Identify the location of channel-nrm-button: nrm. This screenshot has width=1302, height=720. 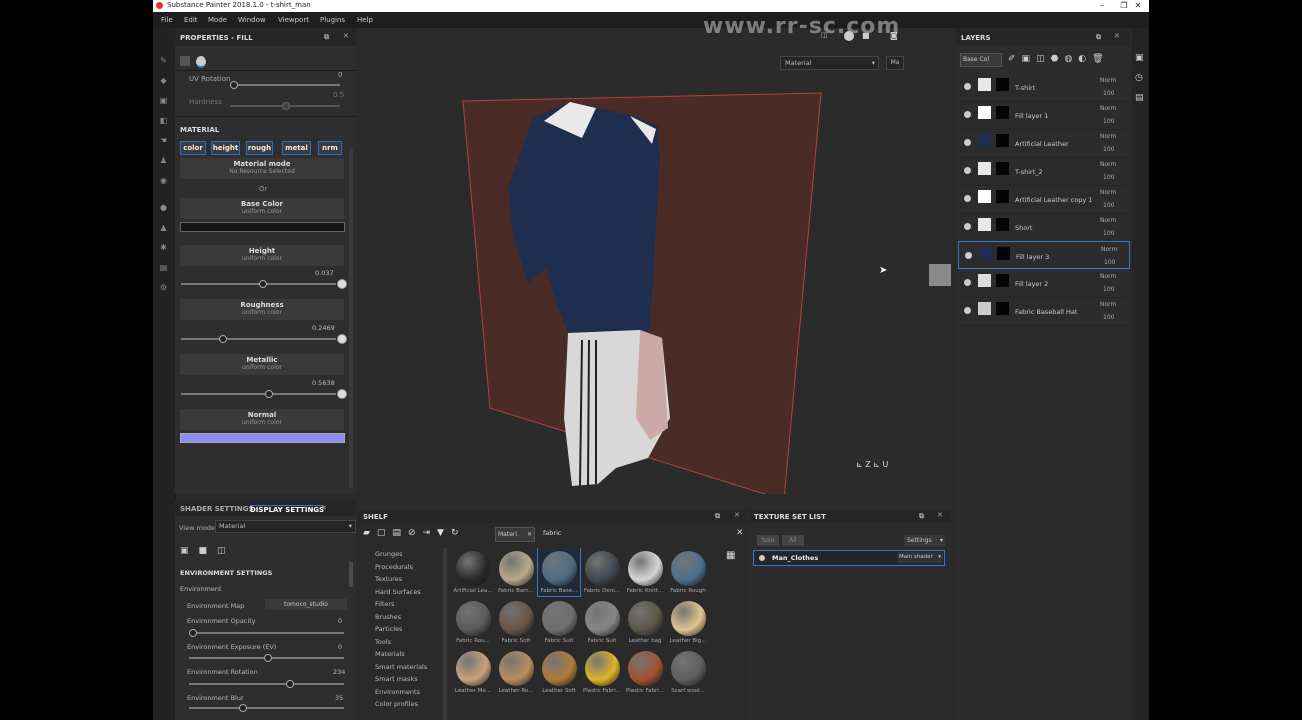
(330, 148).